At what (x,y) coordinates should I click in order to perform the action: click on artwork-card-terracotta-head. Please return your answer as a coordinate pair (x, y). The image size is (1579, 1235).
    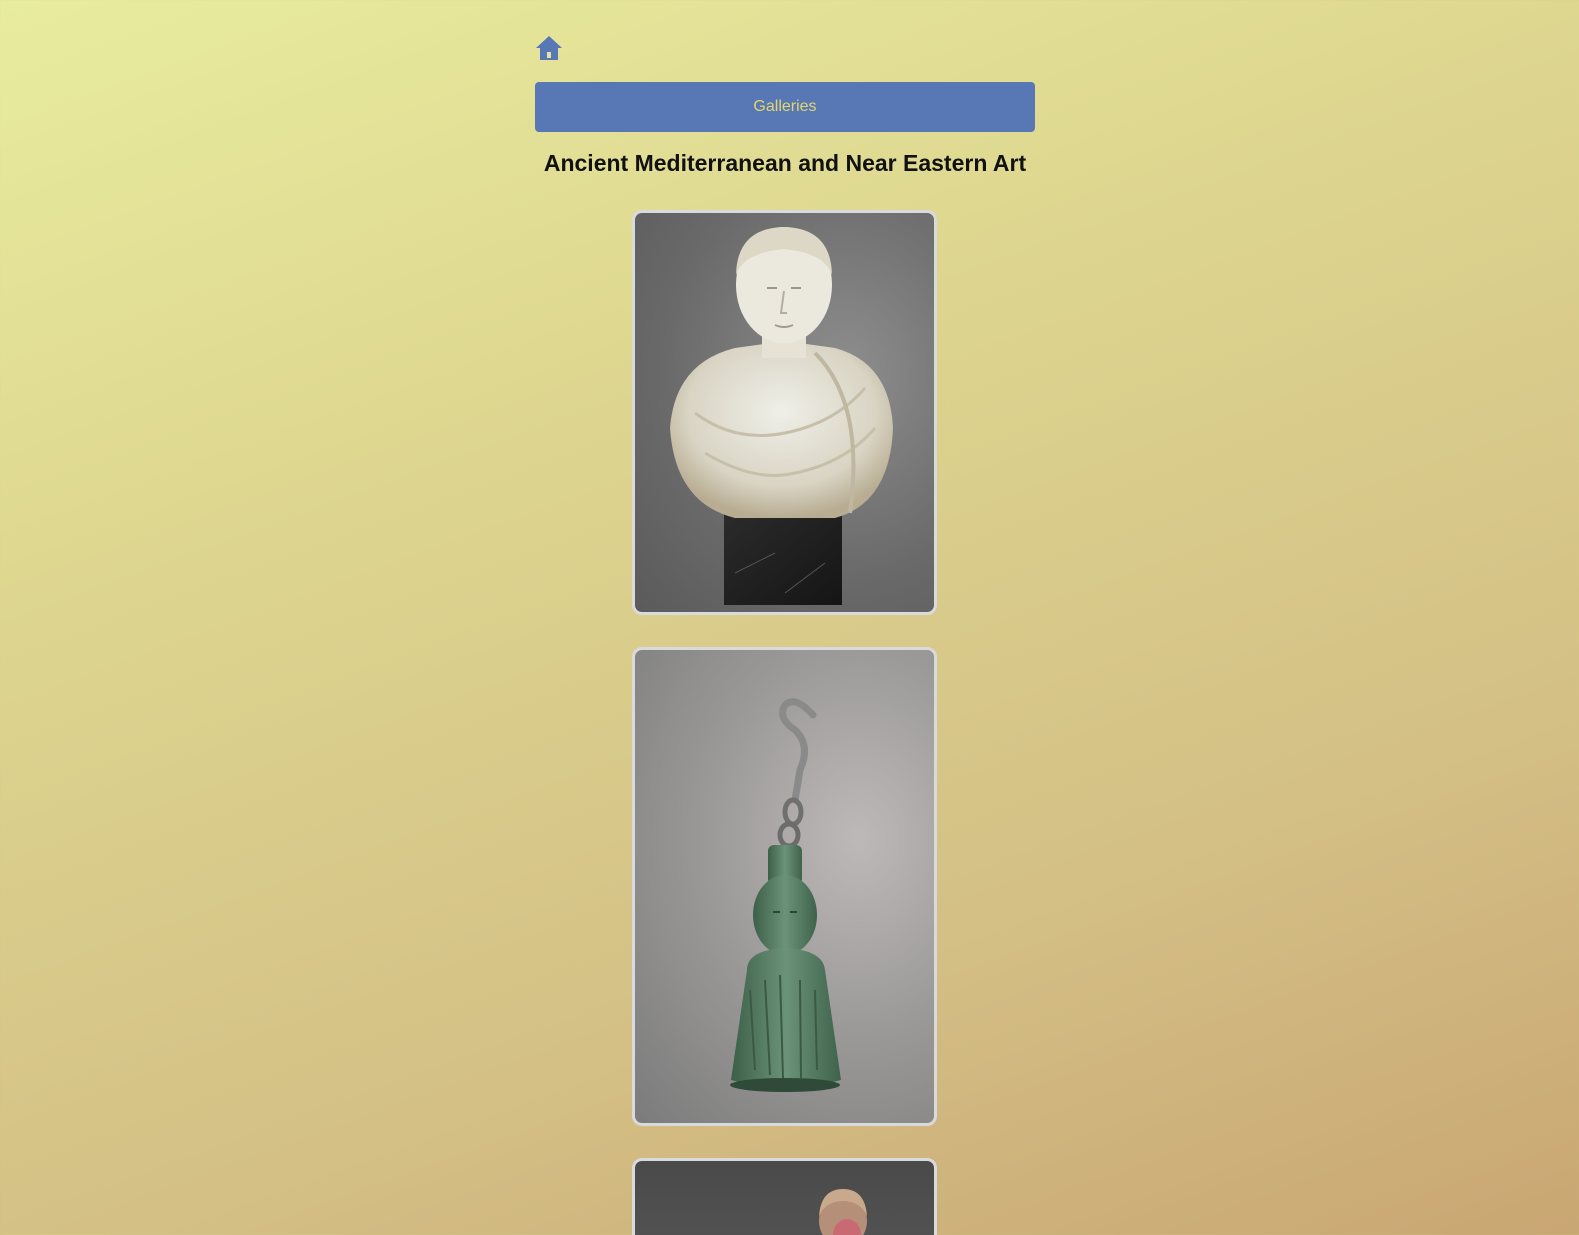
    Looking at the image, I should click on (784, 1196).